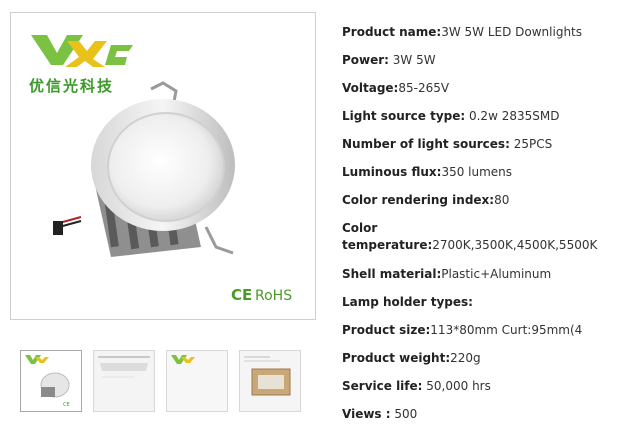 This screenshot has height=426, width=628. What do you see at coordinates (469, 237) in the screenshot?
I see `spec-color-temperature: Color temperature:2700K,3500K,4500K,5500K` at bounding box center [469, 237].